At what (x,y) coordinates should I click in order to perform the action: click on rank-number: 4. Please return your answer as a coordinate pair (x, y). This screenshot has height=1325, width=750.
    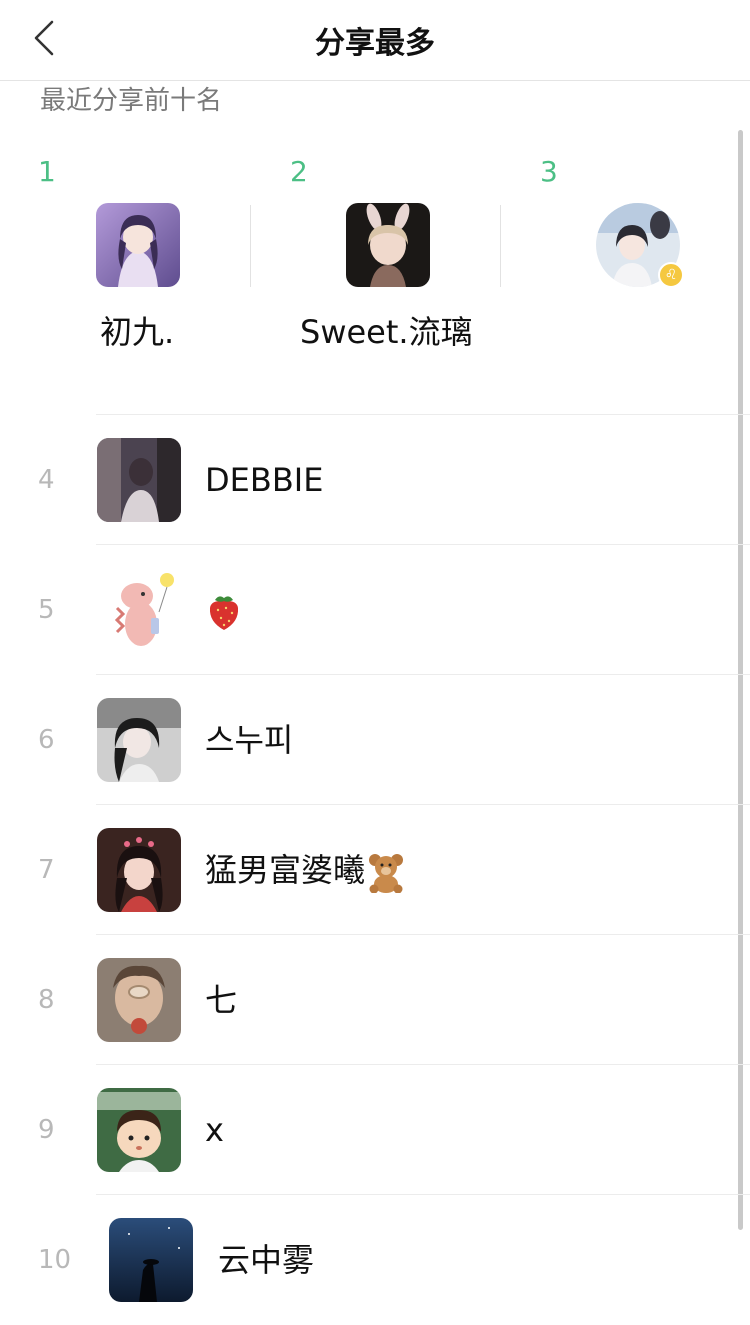
    Looking at the image, I should click on (46, 480).